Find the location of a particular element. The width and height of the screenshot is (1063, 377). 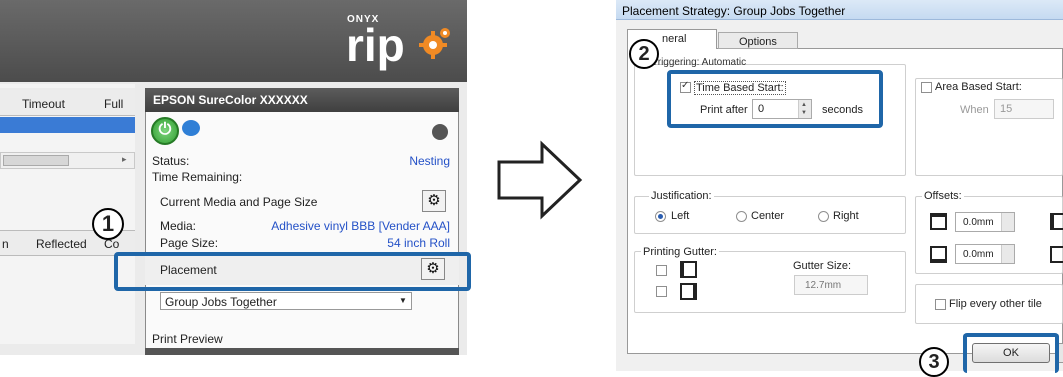

strategy-value: Group Jobs Together is located at coordinates (221, 302).